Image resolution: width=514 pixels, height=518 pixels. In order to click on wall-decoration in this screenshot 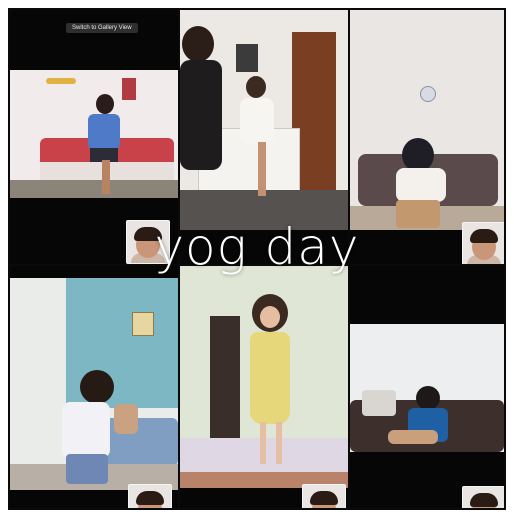, I will do `click(129, 89)`.